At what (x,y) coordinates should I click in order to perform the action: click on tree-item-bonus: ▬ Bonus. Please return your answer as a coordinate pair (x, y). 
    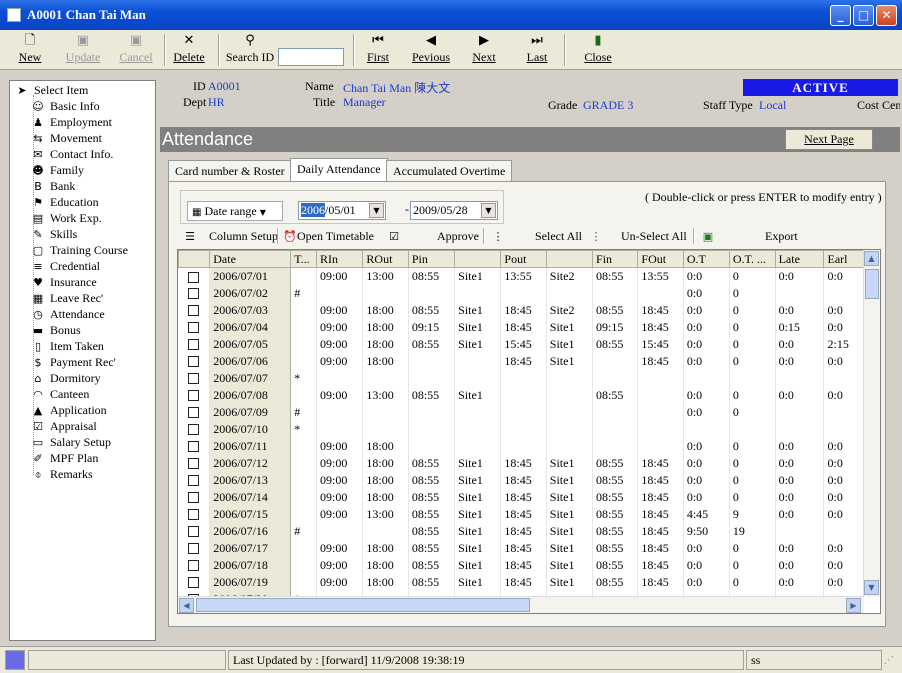
    Looking at the image, I should click on (55, 331).